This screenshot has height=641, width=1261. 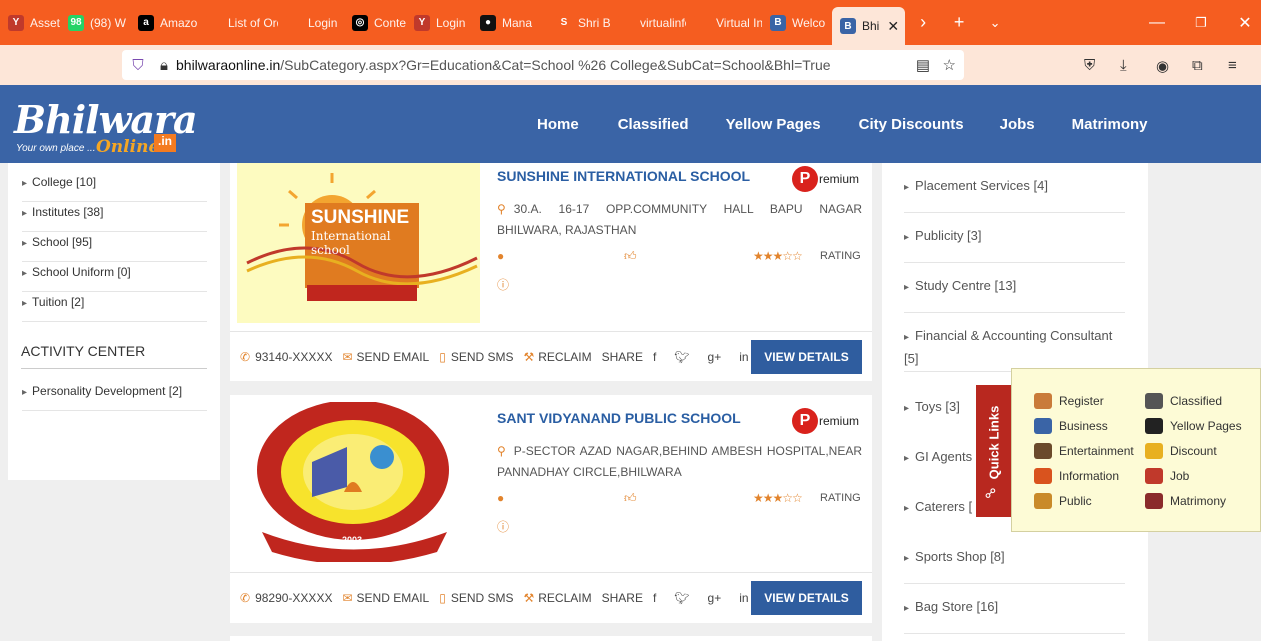 What do you see at coordinates (648, 22) in the screenshot?
I see `browser-tab: virtualinfo` at bounding box center [648, 22].